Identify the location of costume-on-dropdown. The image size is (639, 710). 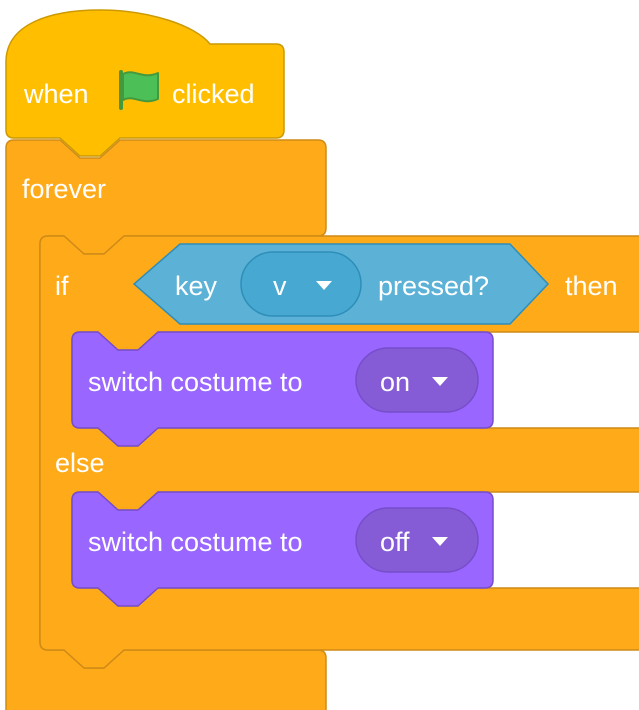
(417, 380).